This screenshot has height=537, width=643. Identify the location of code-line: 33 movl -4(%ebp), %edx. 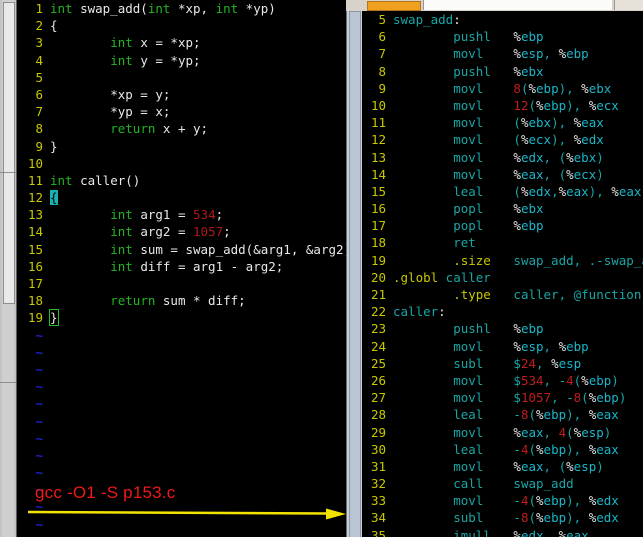
(502, 500).